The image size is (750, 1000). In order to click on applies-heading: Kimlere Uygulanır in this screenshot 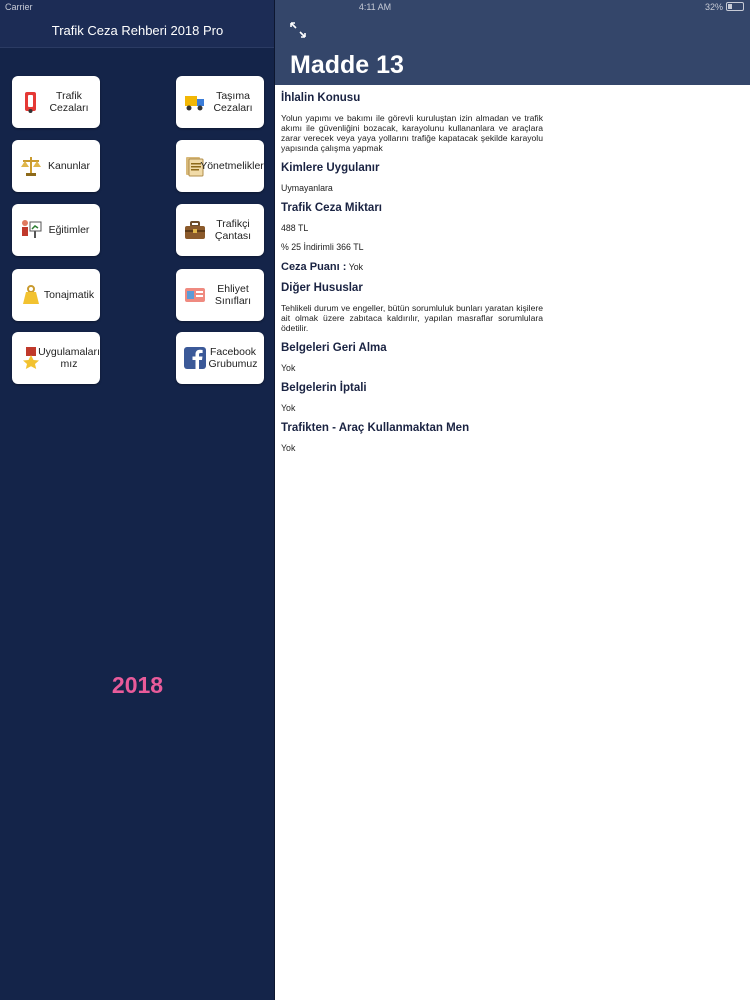, I will do `click(330, 168)`.